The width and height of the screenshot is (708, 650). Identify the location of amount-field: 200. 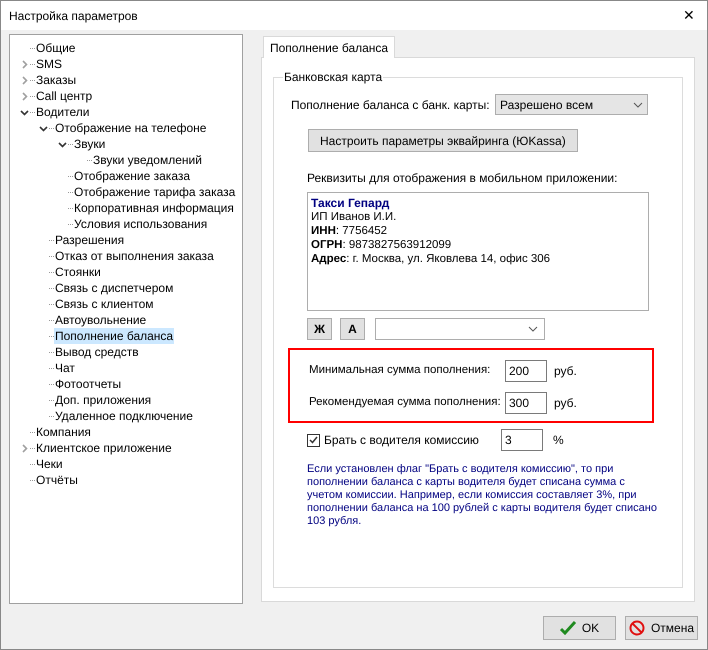
(526, 371).